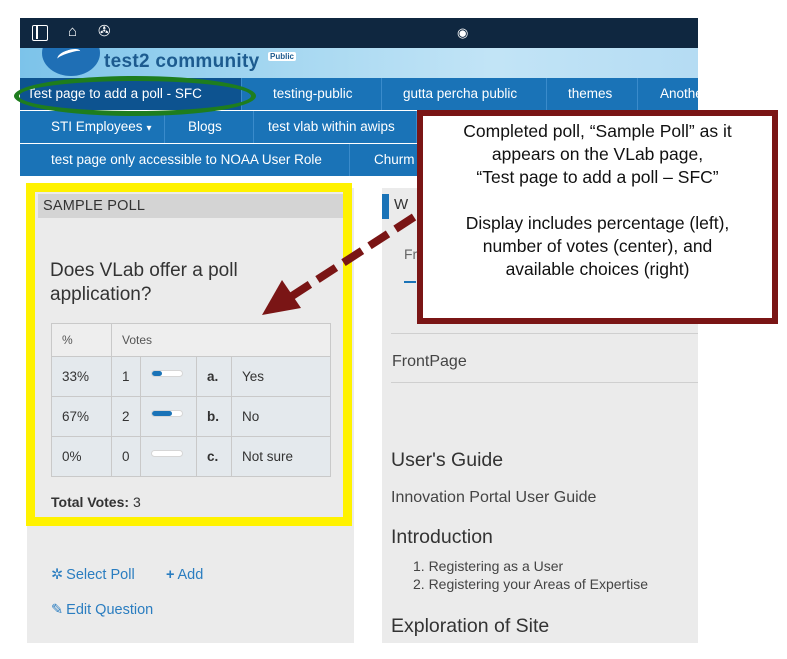 The width and height of the screenshot is (787, 659). Describe the element at coordinates (597, 131) in the screenshot. I see `callout-line: Completed poll, “Sample Poll” as it` at that location.